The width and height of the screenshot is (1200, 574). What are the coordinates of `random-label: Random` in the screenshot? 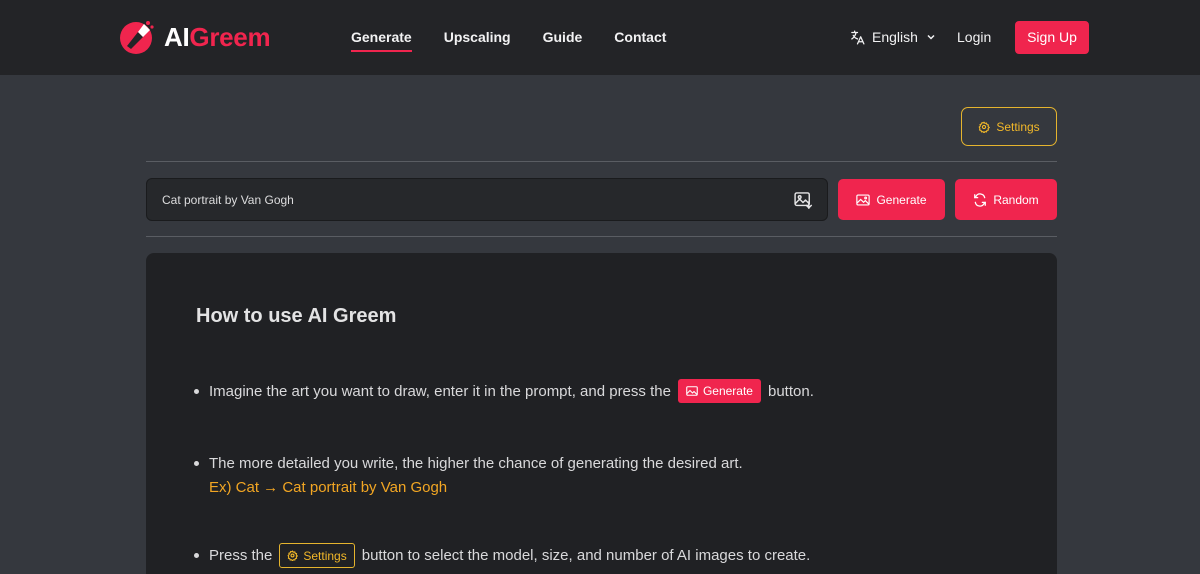 It's located at (1016, 199).